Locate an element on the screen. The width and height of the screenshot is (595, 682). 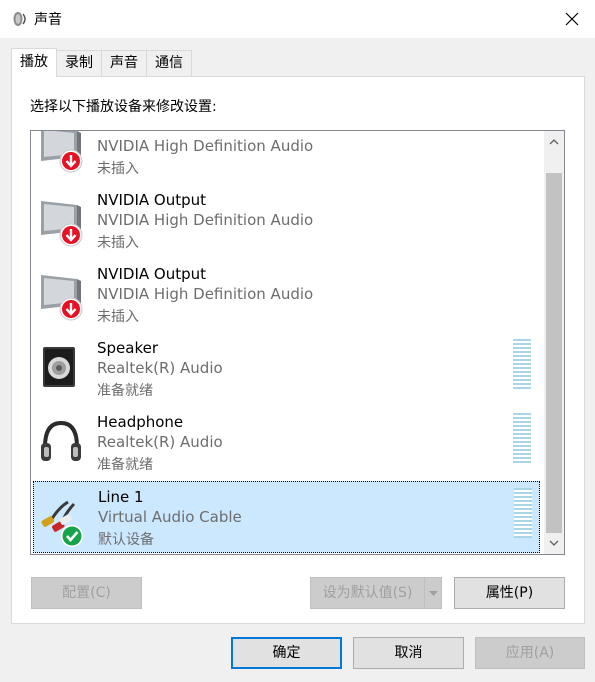
headphone-icon is located at coordinates (65, 445).